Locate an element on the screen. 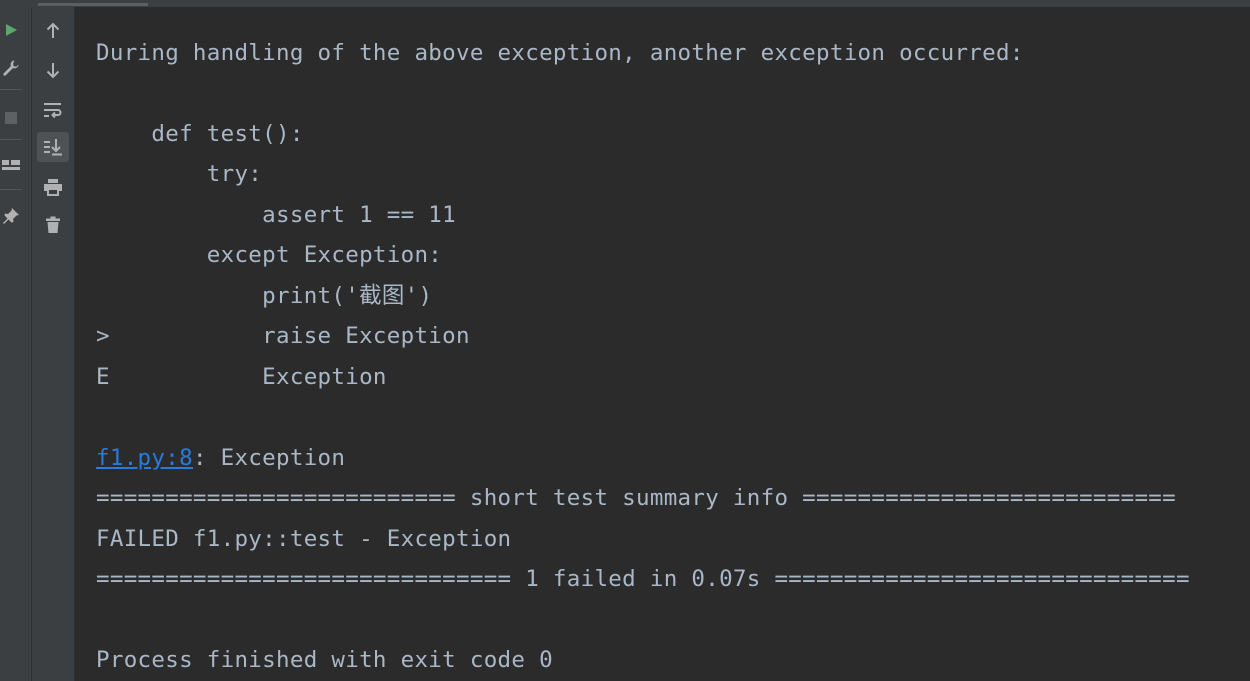 The width and height of the screenshot is (1250, 681). run-side-toolbar is located at coordinates (16, 344).